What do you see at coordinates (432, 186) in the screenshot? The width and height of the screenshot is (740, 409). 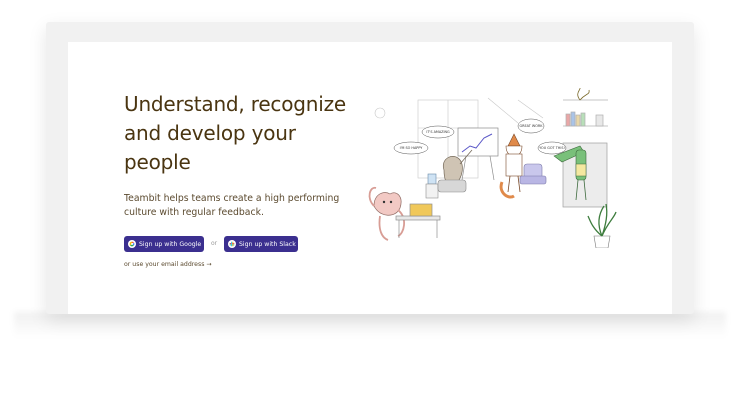 I see `water-cooler` at bounding box center [432, 186].